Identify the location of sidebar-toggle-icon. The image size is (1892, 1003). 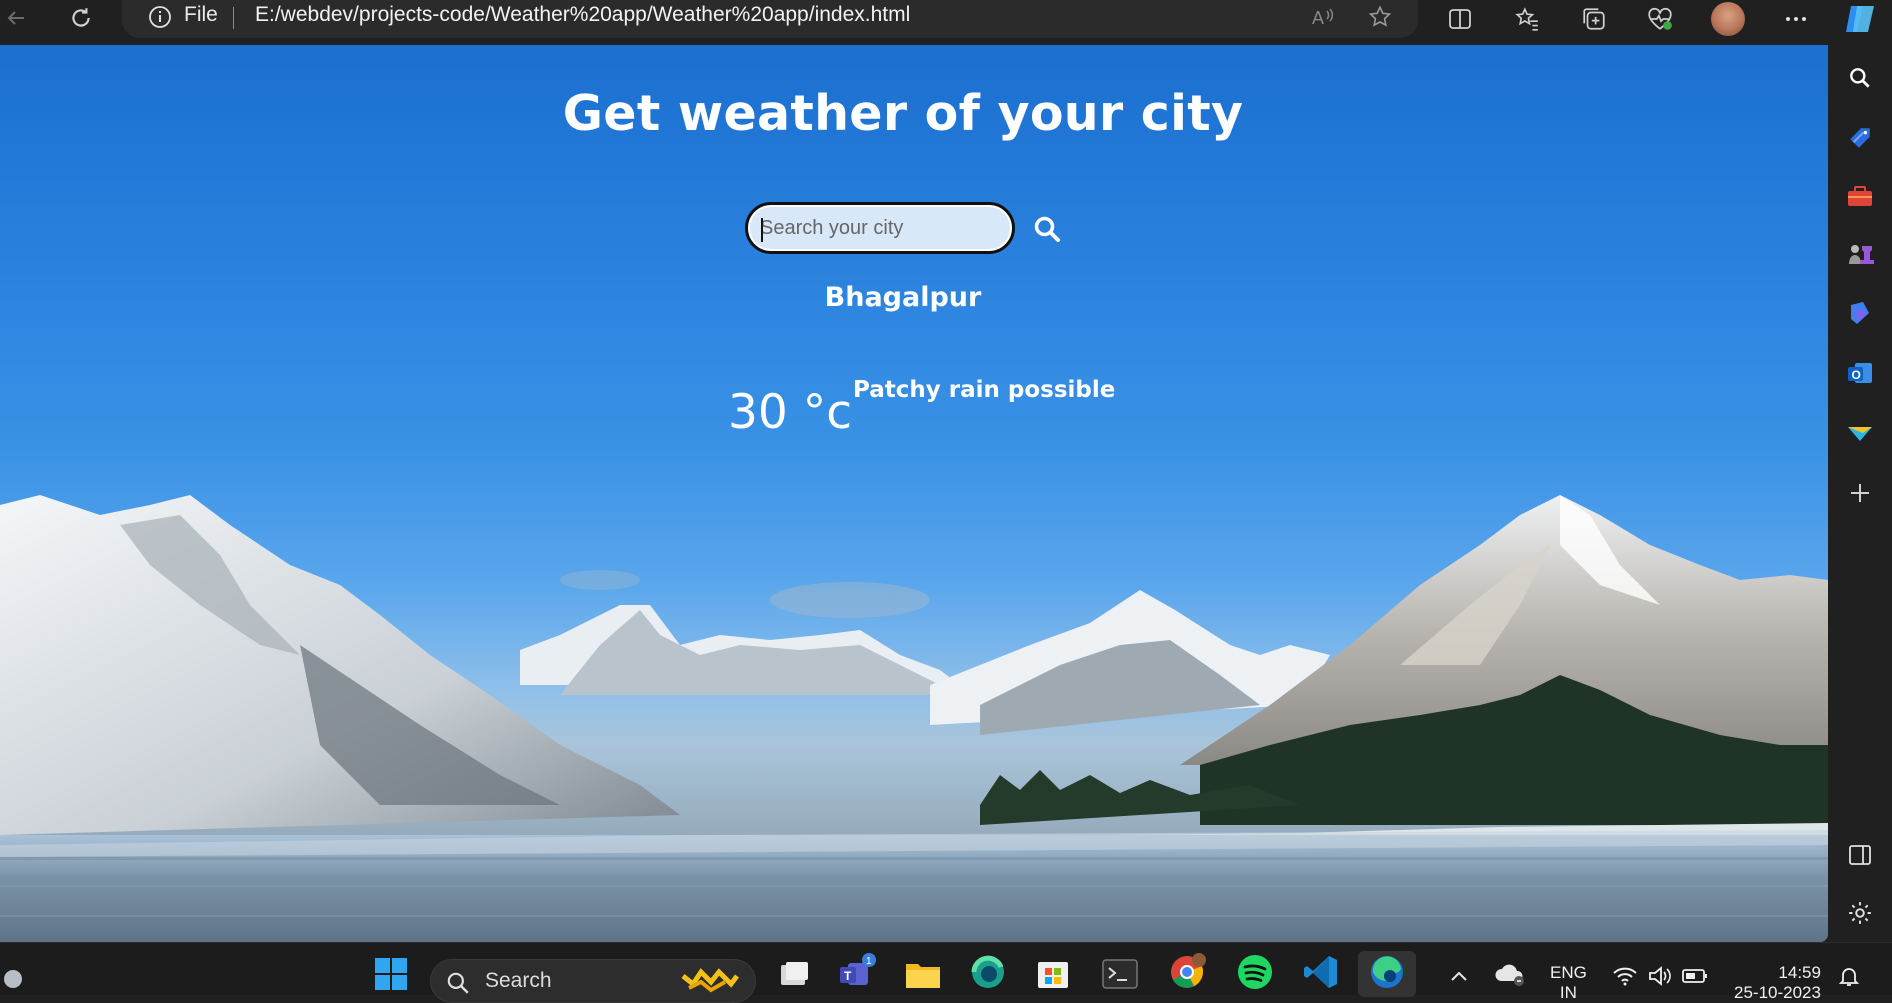
(1860, 855).